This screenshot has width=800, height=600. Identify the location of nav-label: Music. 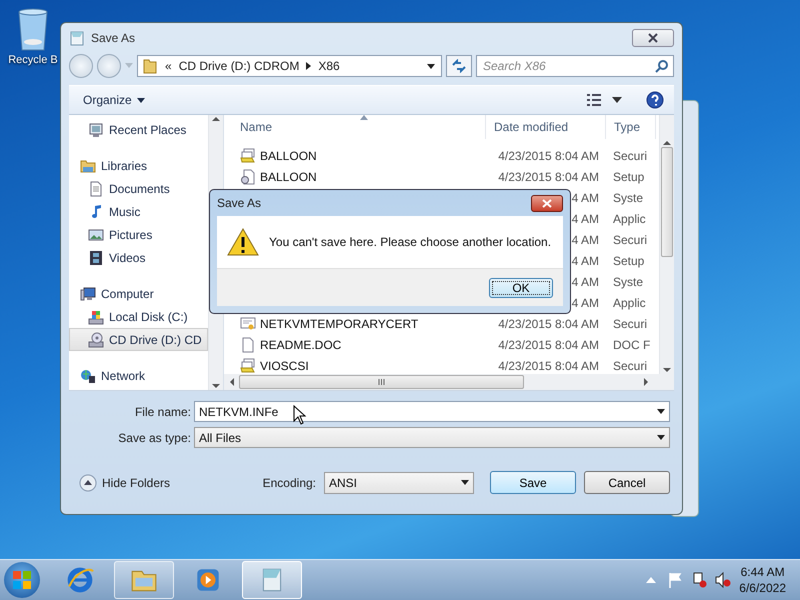
(124, 211).